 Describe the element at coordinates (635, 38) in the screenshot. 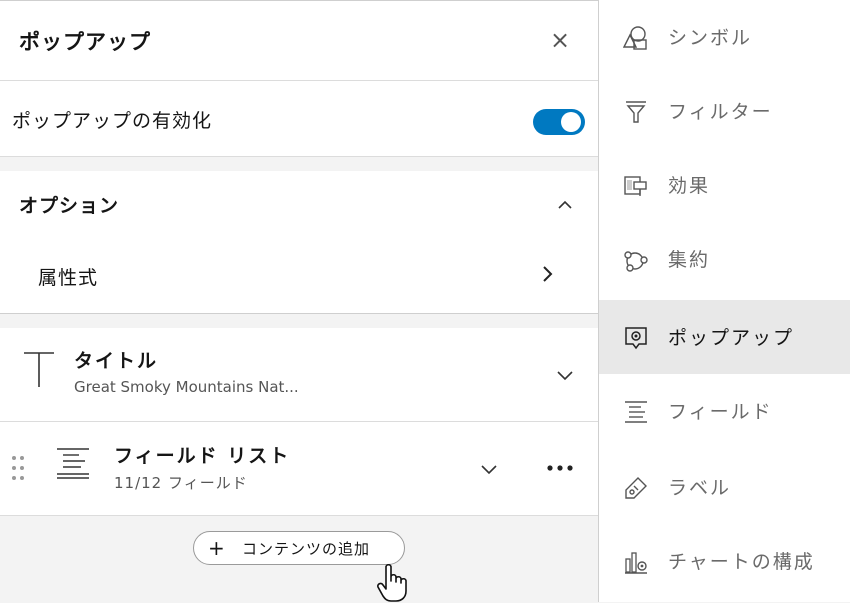

I see `symbol-icon` at that location.